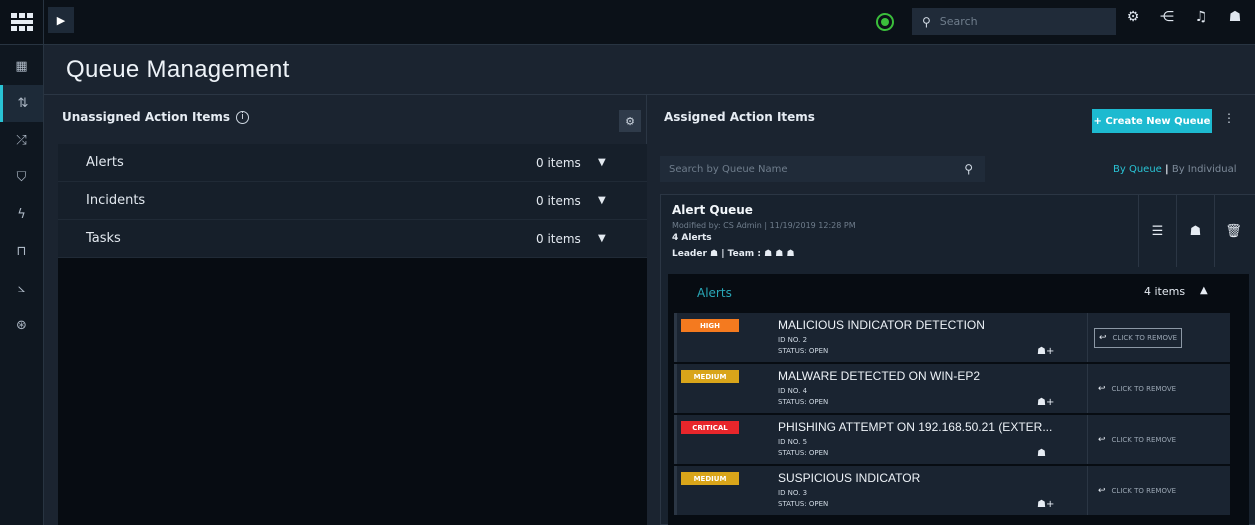 The width and height of the screenshot is (1255, 525). I want to click on fortinet-logo-icon, so click(21, 22).